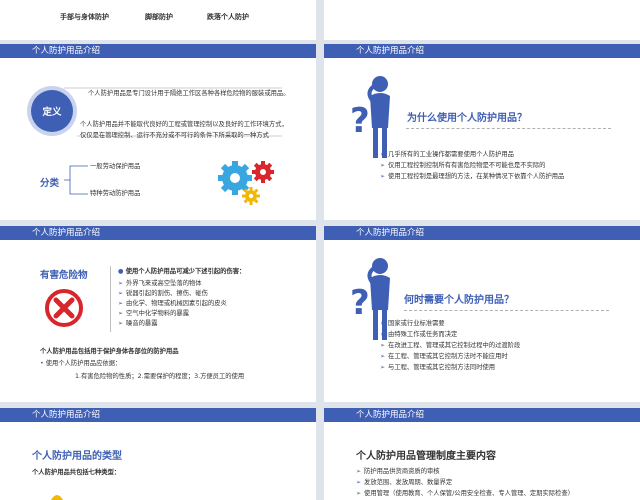 The image size is (640, 500). I want to click on types-subtitle: 个人防护用品共包括七种类型：, so click(76, 472).